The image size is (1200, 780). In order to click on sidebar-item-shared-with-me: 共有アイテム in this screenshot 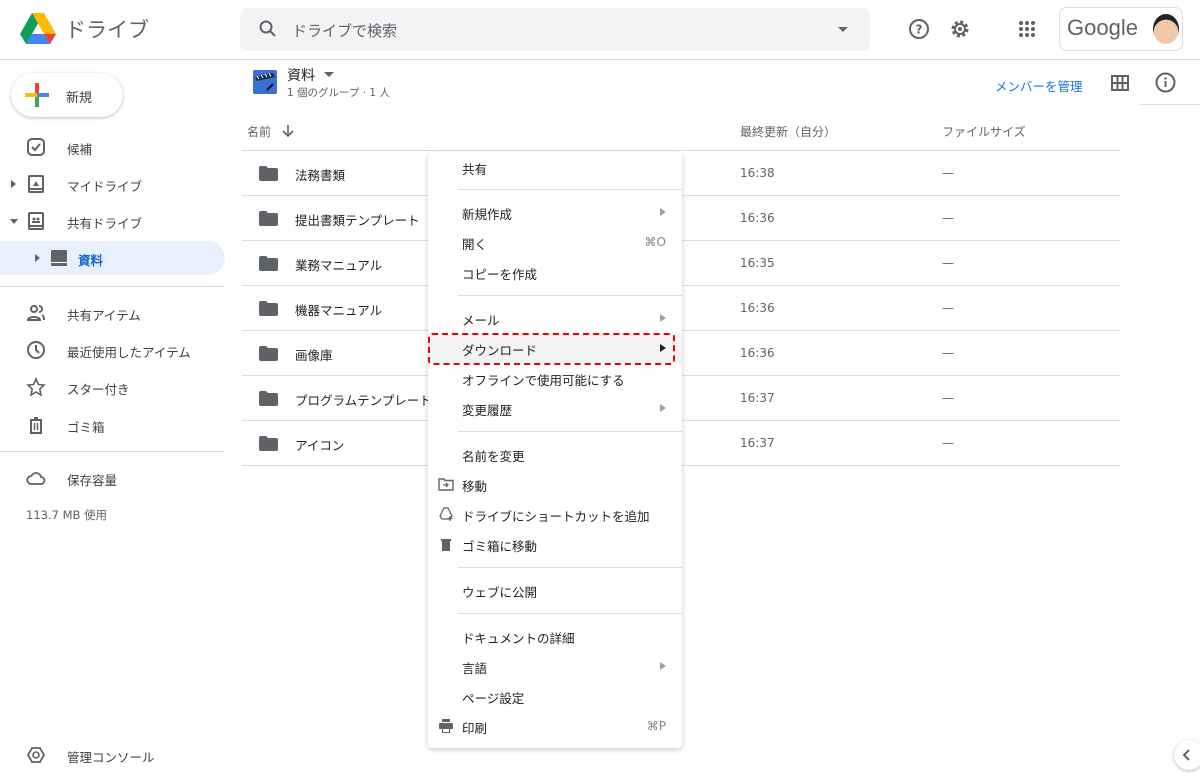, I will do `click(112, 313)`.